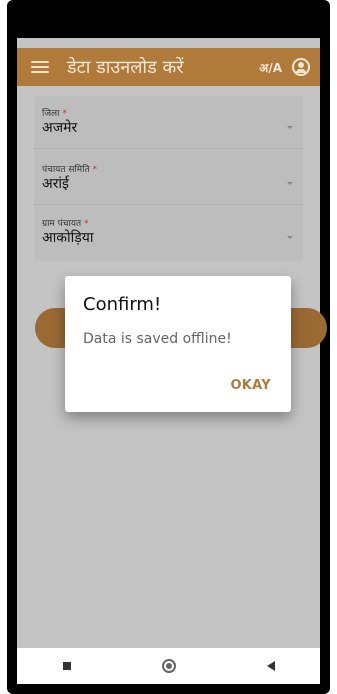 The width and height of the screenshot is (337, 694). What do you see at coordinates (270, 67) in the screenshot?
I see `language-toggle: अ/A` at bounding box center [270, 67].